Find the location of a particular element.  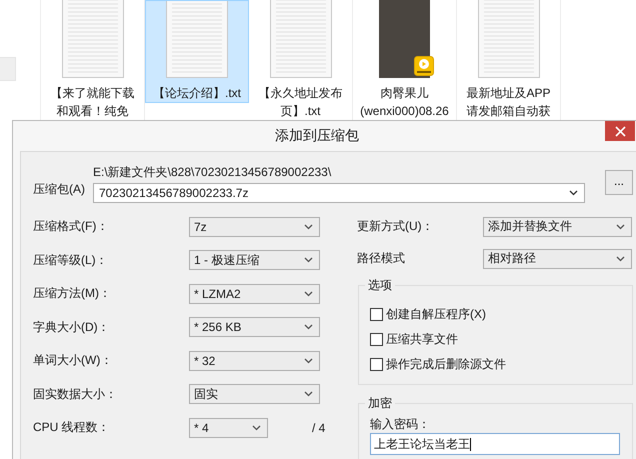

dropdown: 1 - 极速压缩 is located at coordinates (254, 260).